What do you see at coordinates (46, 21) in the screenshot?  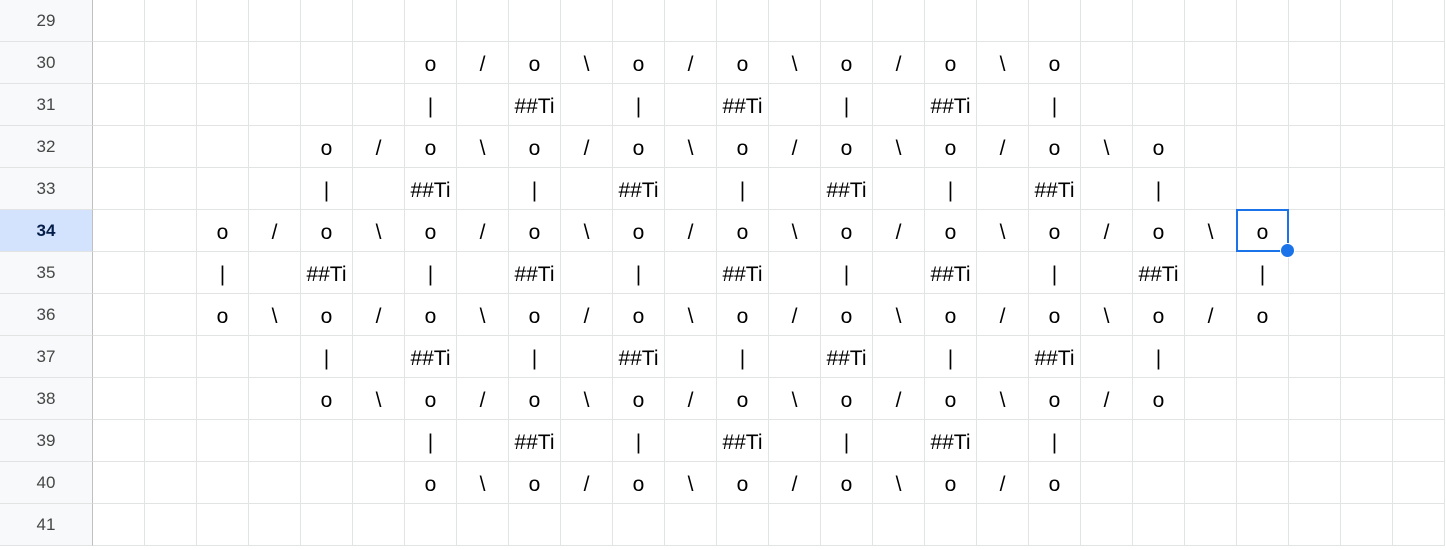 I see `row-header-29: 29` at bounding box center [46, 21].